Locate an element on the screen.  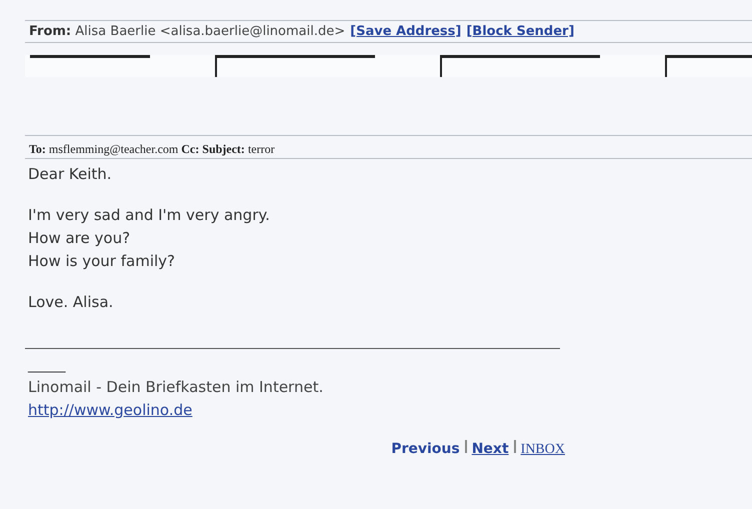
nav-link: INBOX is located at coordinates (542, 450).